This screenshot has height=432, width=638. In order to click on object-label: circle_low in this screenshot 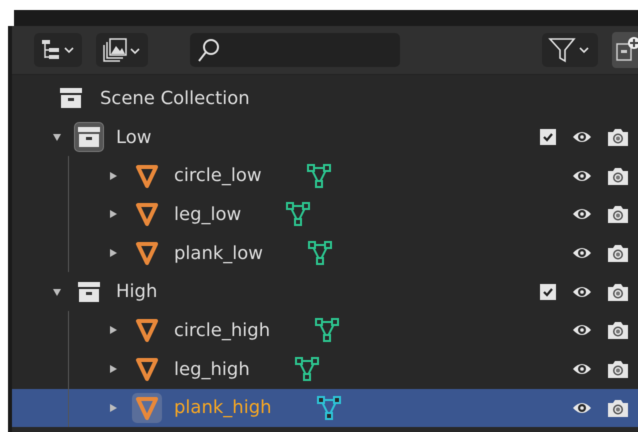, I will do `click(218, 175)`.